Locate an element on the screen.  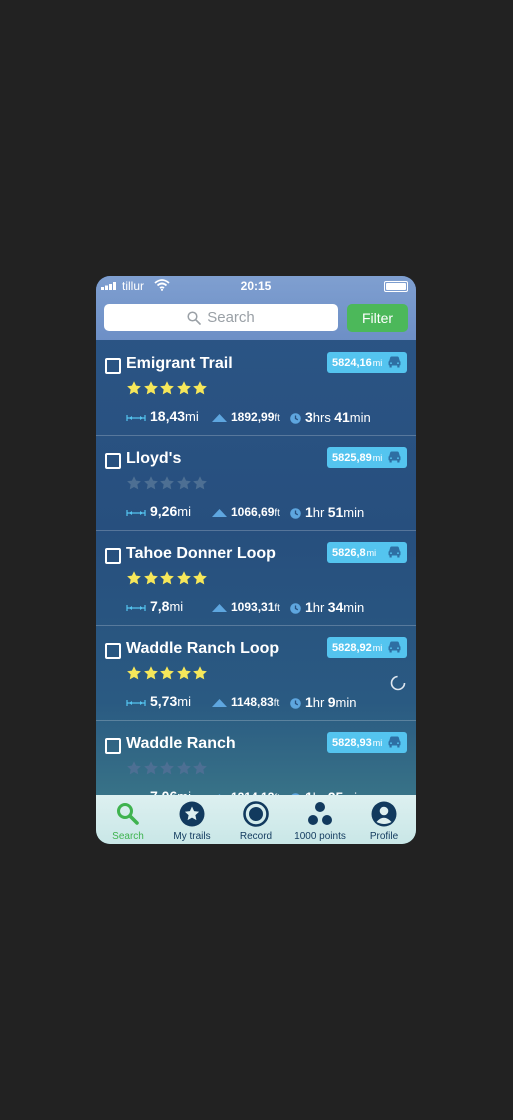
trail-duration: 1hr 51min is located at coordinates (327, 512).